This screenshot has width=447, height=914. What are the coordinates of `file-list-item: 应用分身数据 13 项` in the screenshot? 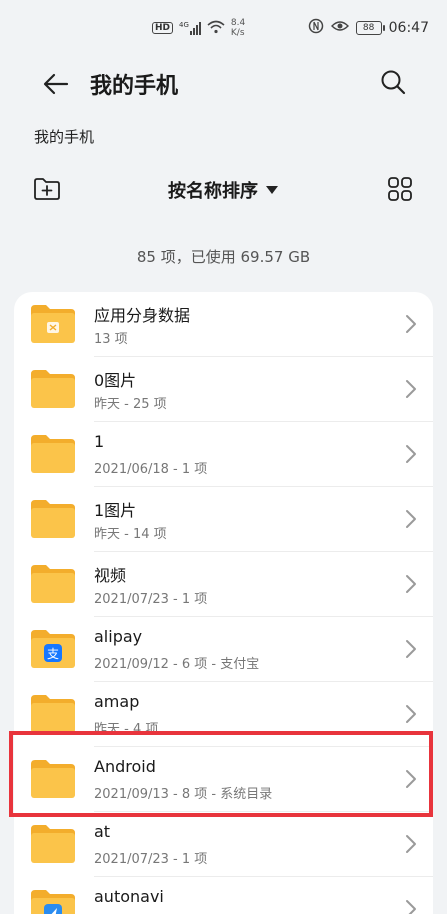 It's located at (223, 324).